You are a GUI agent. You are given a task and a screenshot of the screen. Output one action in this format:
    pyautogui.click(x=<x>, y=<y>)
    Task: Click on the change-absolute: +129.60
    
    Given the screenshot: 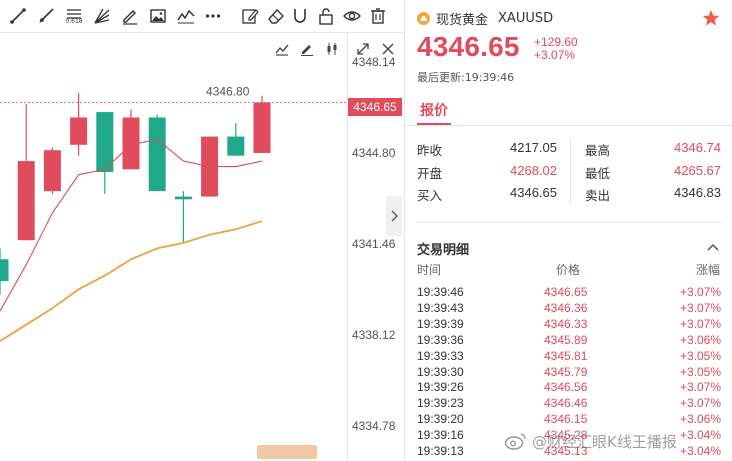 What is the action you would take?
    pyautogui.click(x=556, y=42)
    